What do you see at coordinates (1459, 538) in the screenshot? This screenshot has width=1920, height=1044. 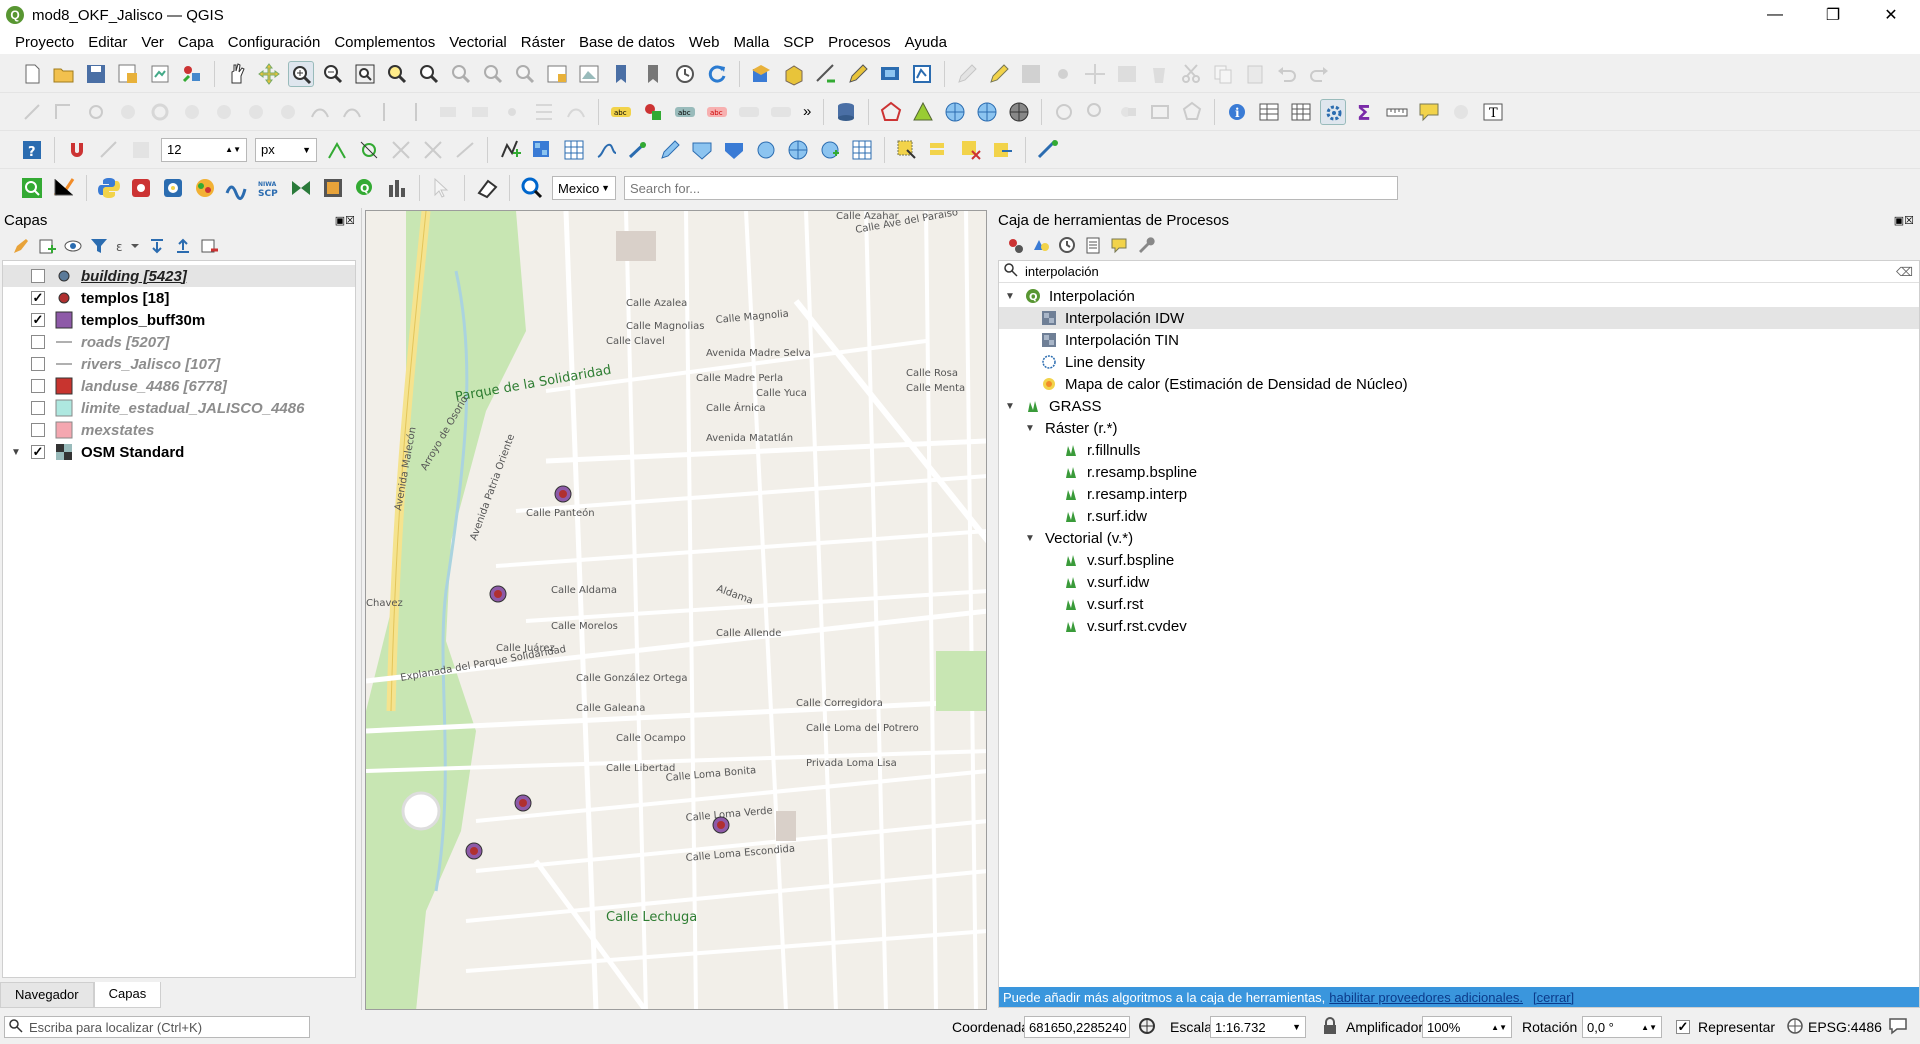 I see `algorithm-subgroup: ▼ Vectorial (v.*)` at bounding box center [1459, 538].